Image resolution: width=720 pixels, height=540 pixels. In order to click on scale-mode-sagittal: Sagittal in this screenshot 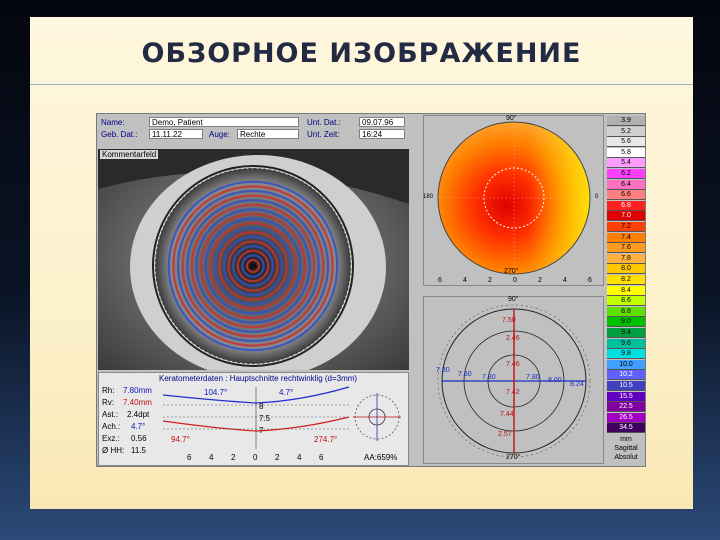, I will do `click(626, 448)`.